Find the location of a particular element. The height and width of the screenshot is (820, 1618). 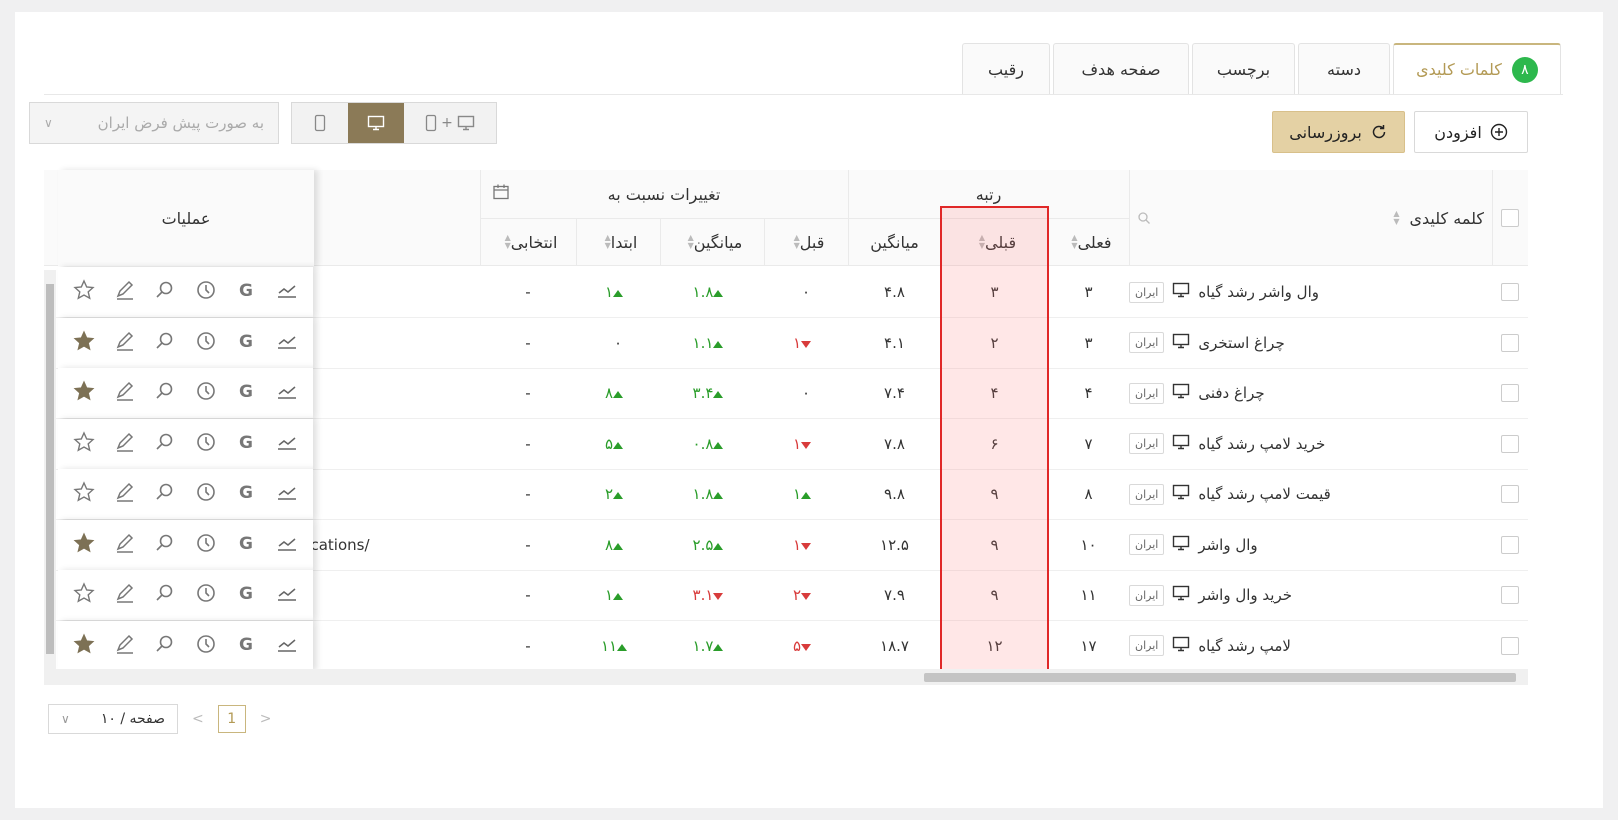

region-tag: ایران is located at coordinates (1147, 544).